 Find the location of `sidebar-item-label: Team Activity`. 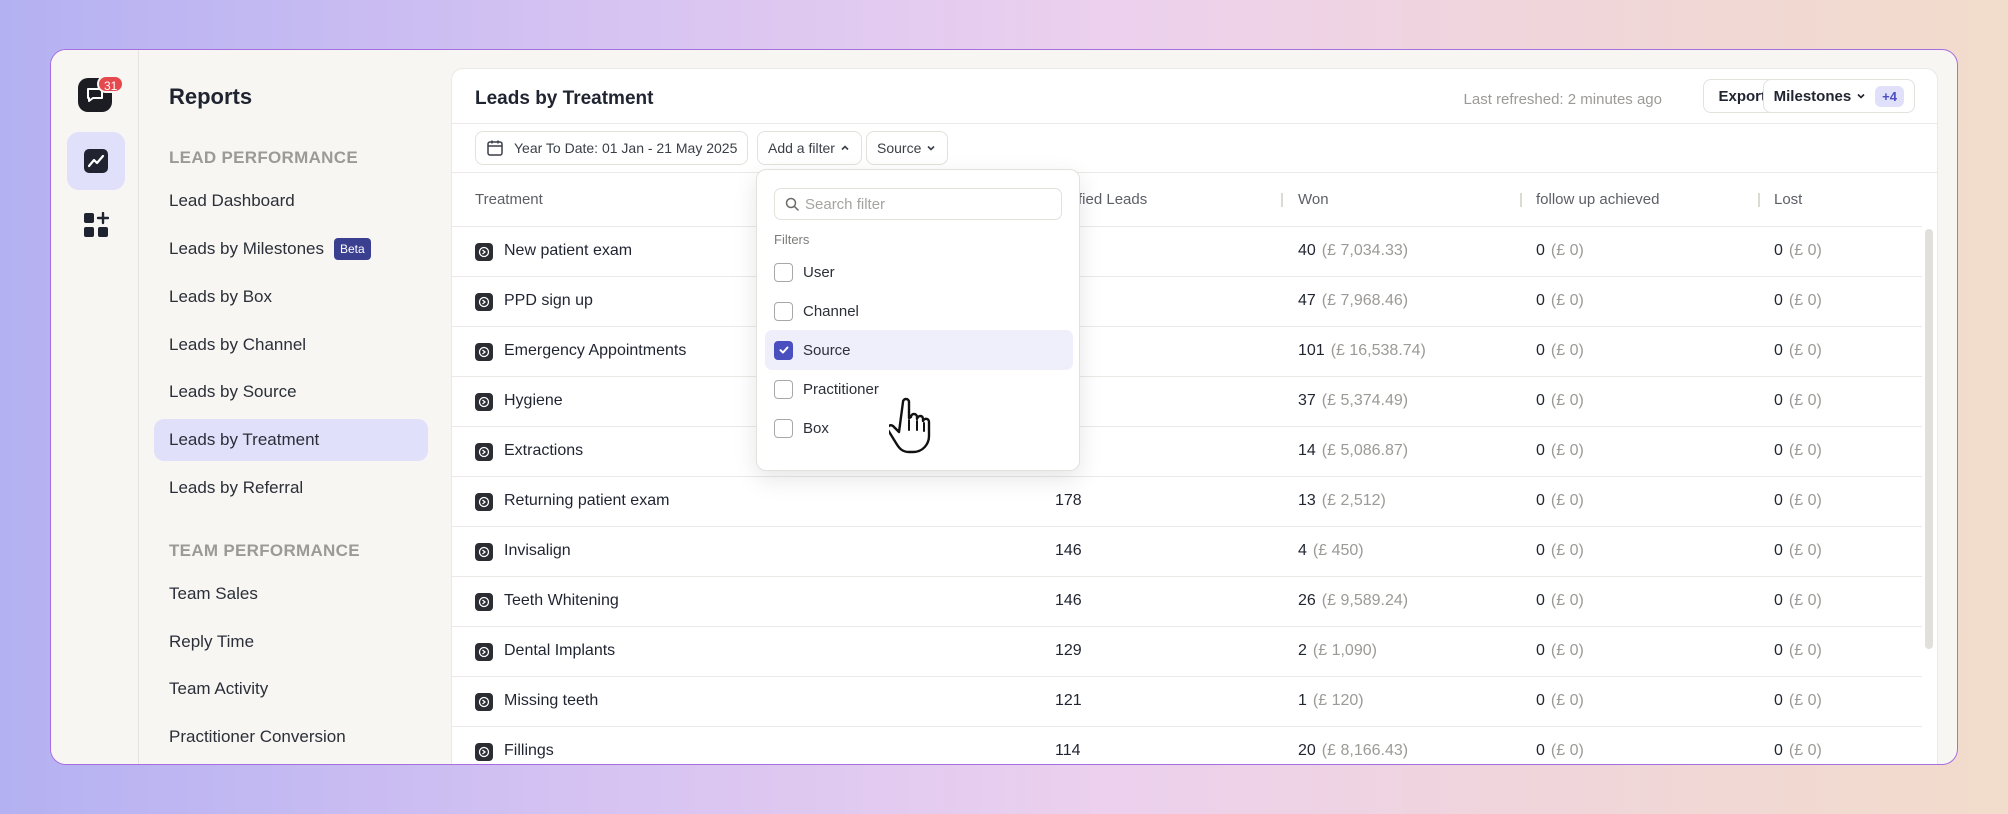

sidebar-item-label: Team Activity is located at coordinates (219, 688).